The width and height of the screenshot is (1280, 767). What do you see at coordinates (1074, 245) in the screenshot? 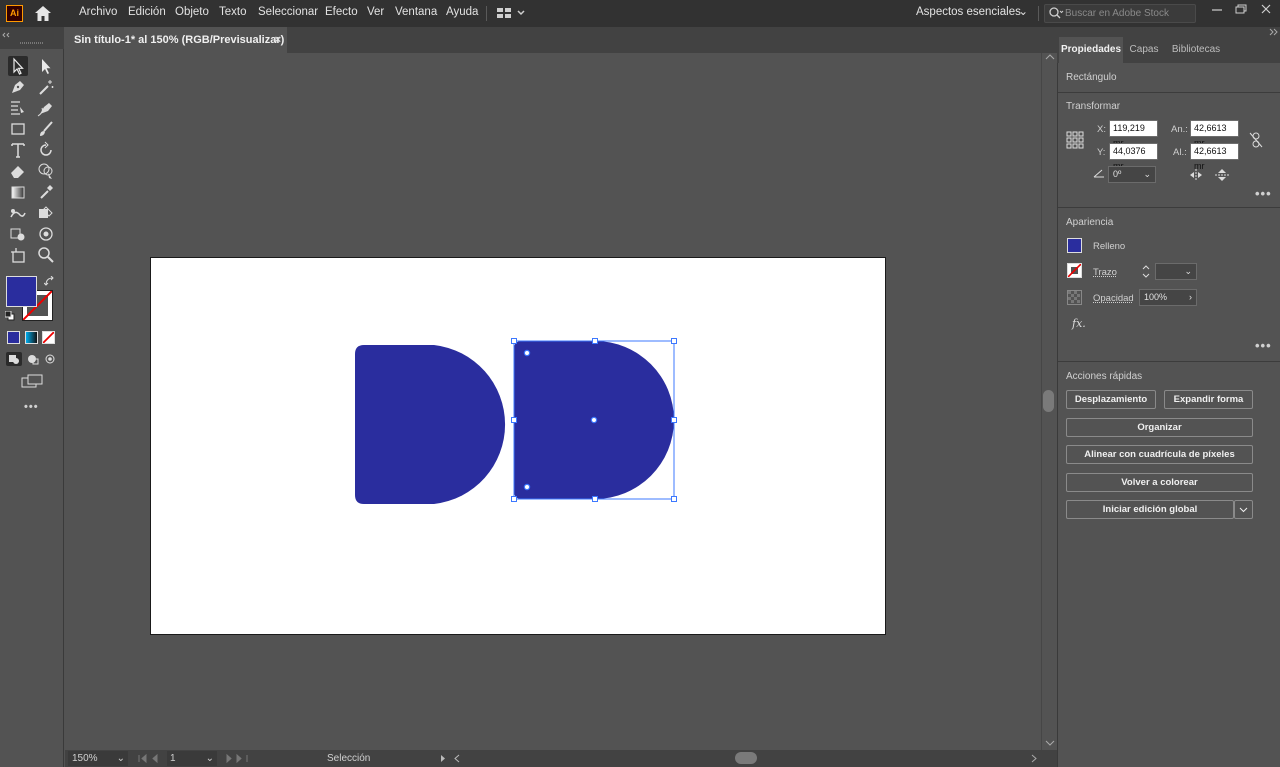
I see `fill-color-swatch` at bounding box center [1074, 245].